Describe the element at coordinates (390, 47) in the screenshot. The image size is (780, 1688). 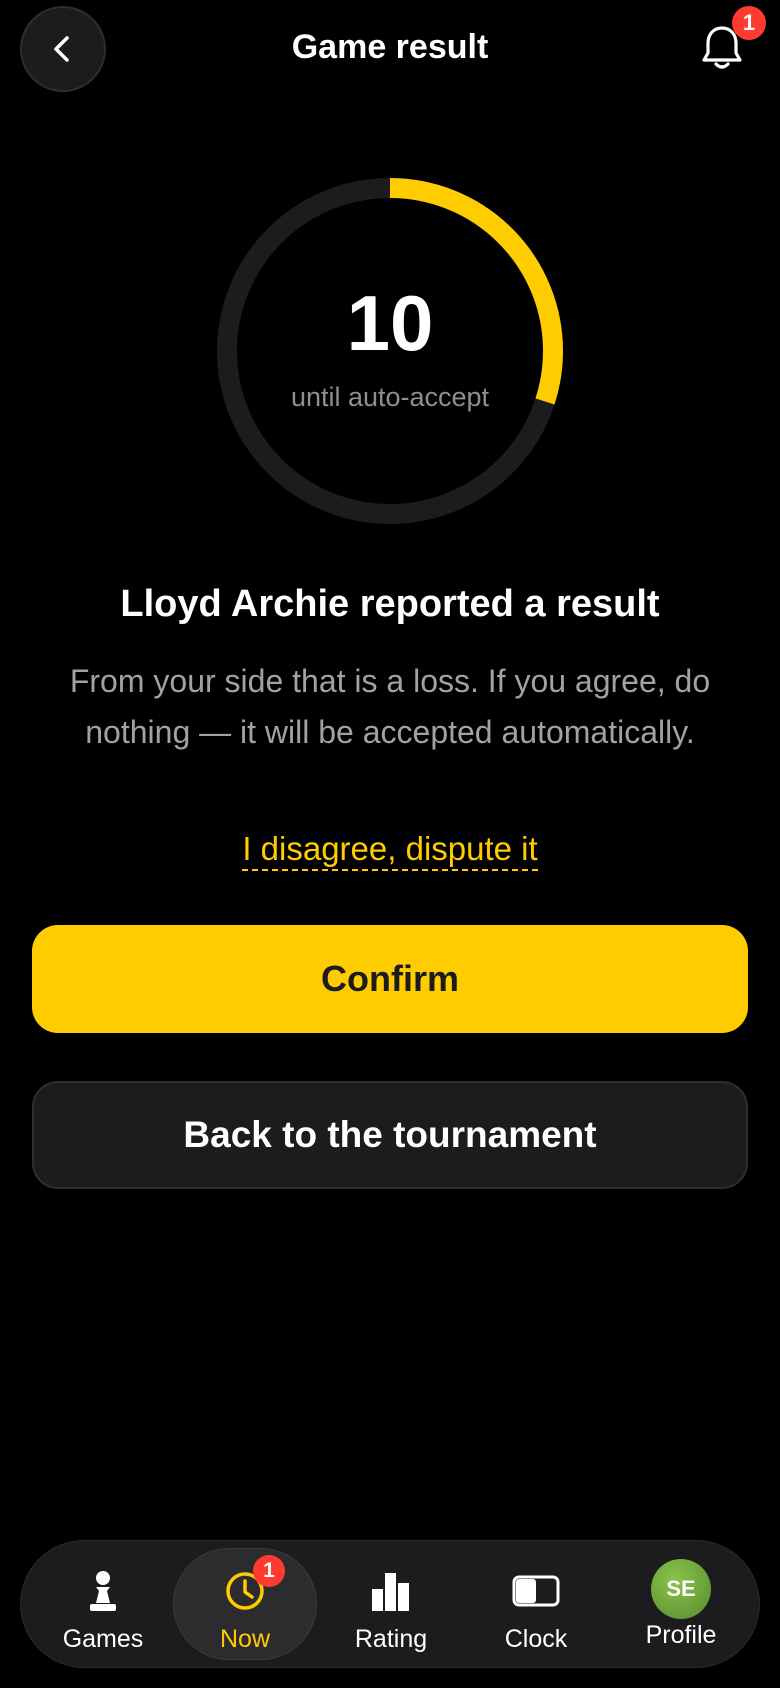
I see `page-title: Game result` at that location.